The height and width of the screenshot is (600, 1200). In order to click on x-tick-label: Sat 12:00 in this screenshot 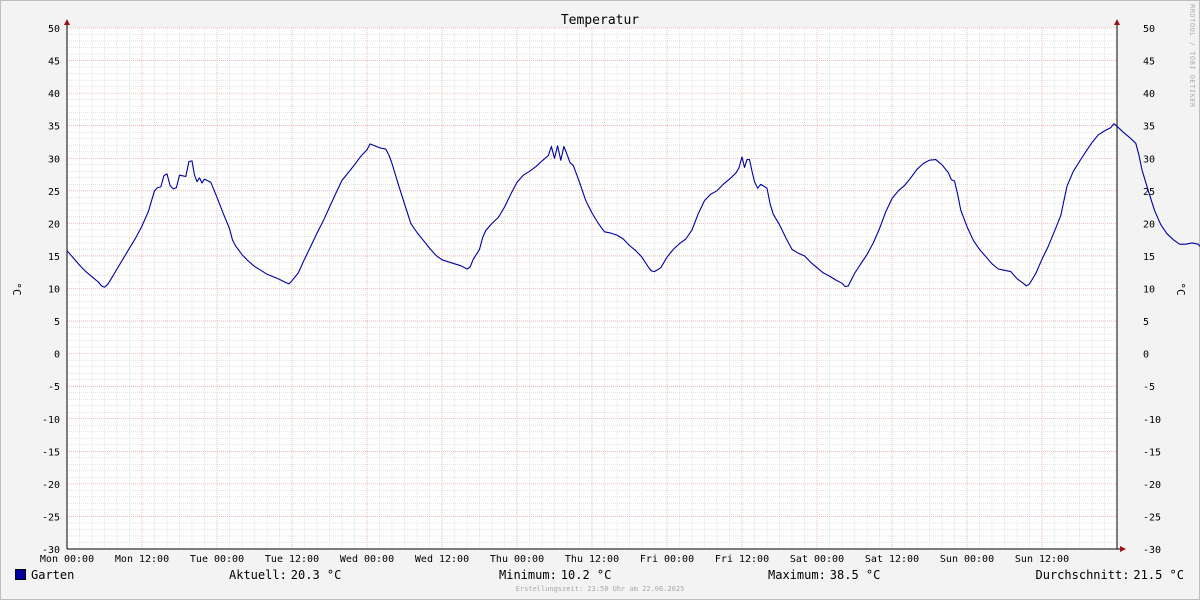, I will do `click(892, 559)`.